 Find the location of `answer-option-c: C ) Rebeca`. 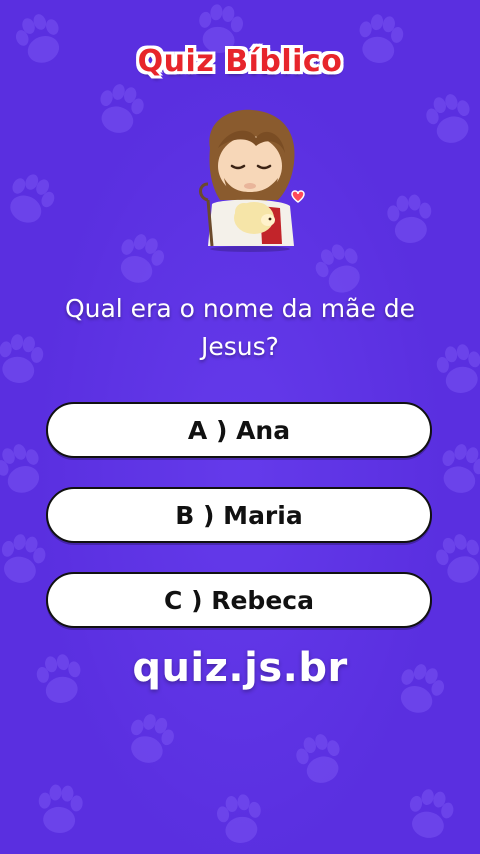

answer-option-c: C ) Rebeca is located at coordinates (239, 600).